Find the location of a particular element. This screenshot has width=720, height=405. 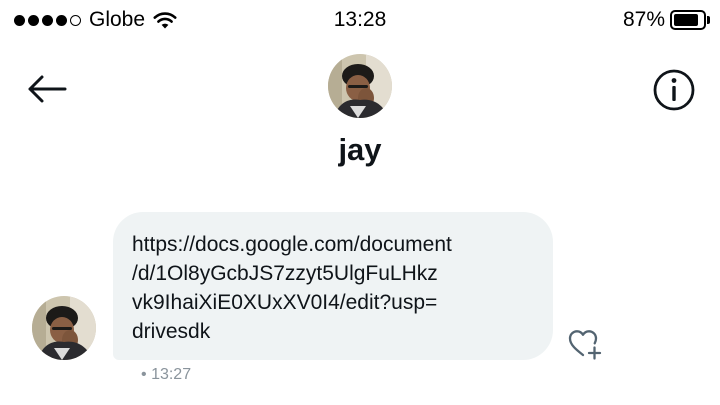

battery-fill is located at coordinates (686, 20).